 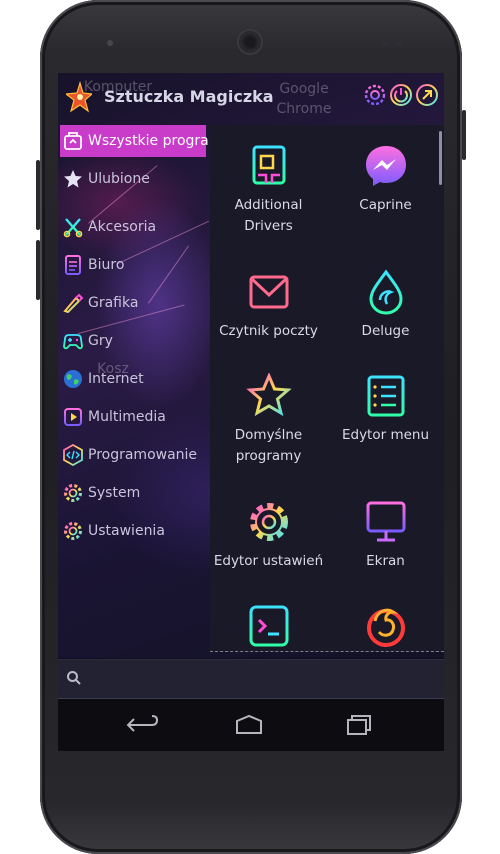 What do you see at coordinates (268, 292) in the screenshot?
I see `mail-icon` at bounding box center [268, 292].